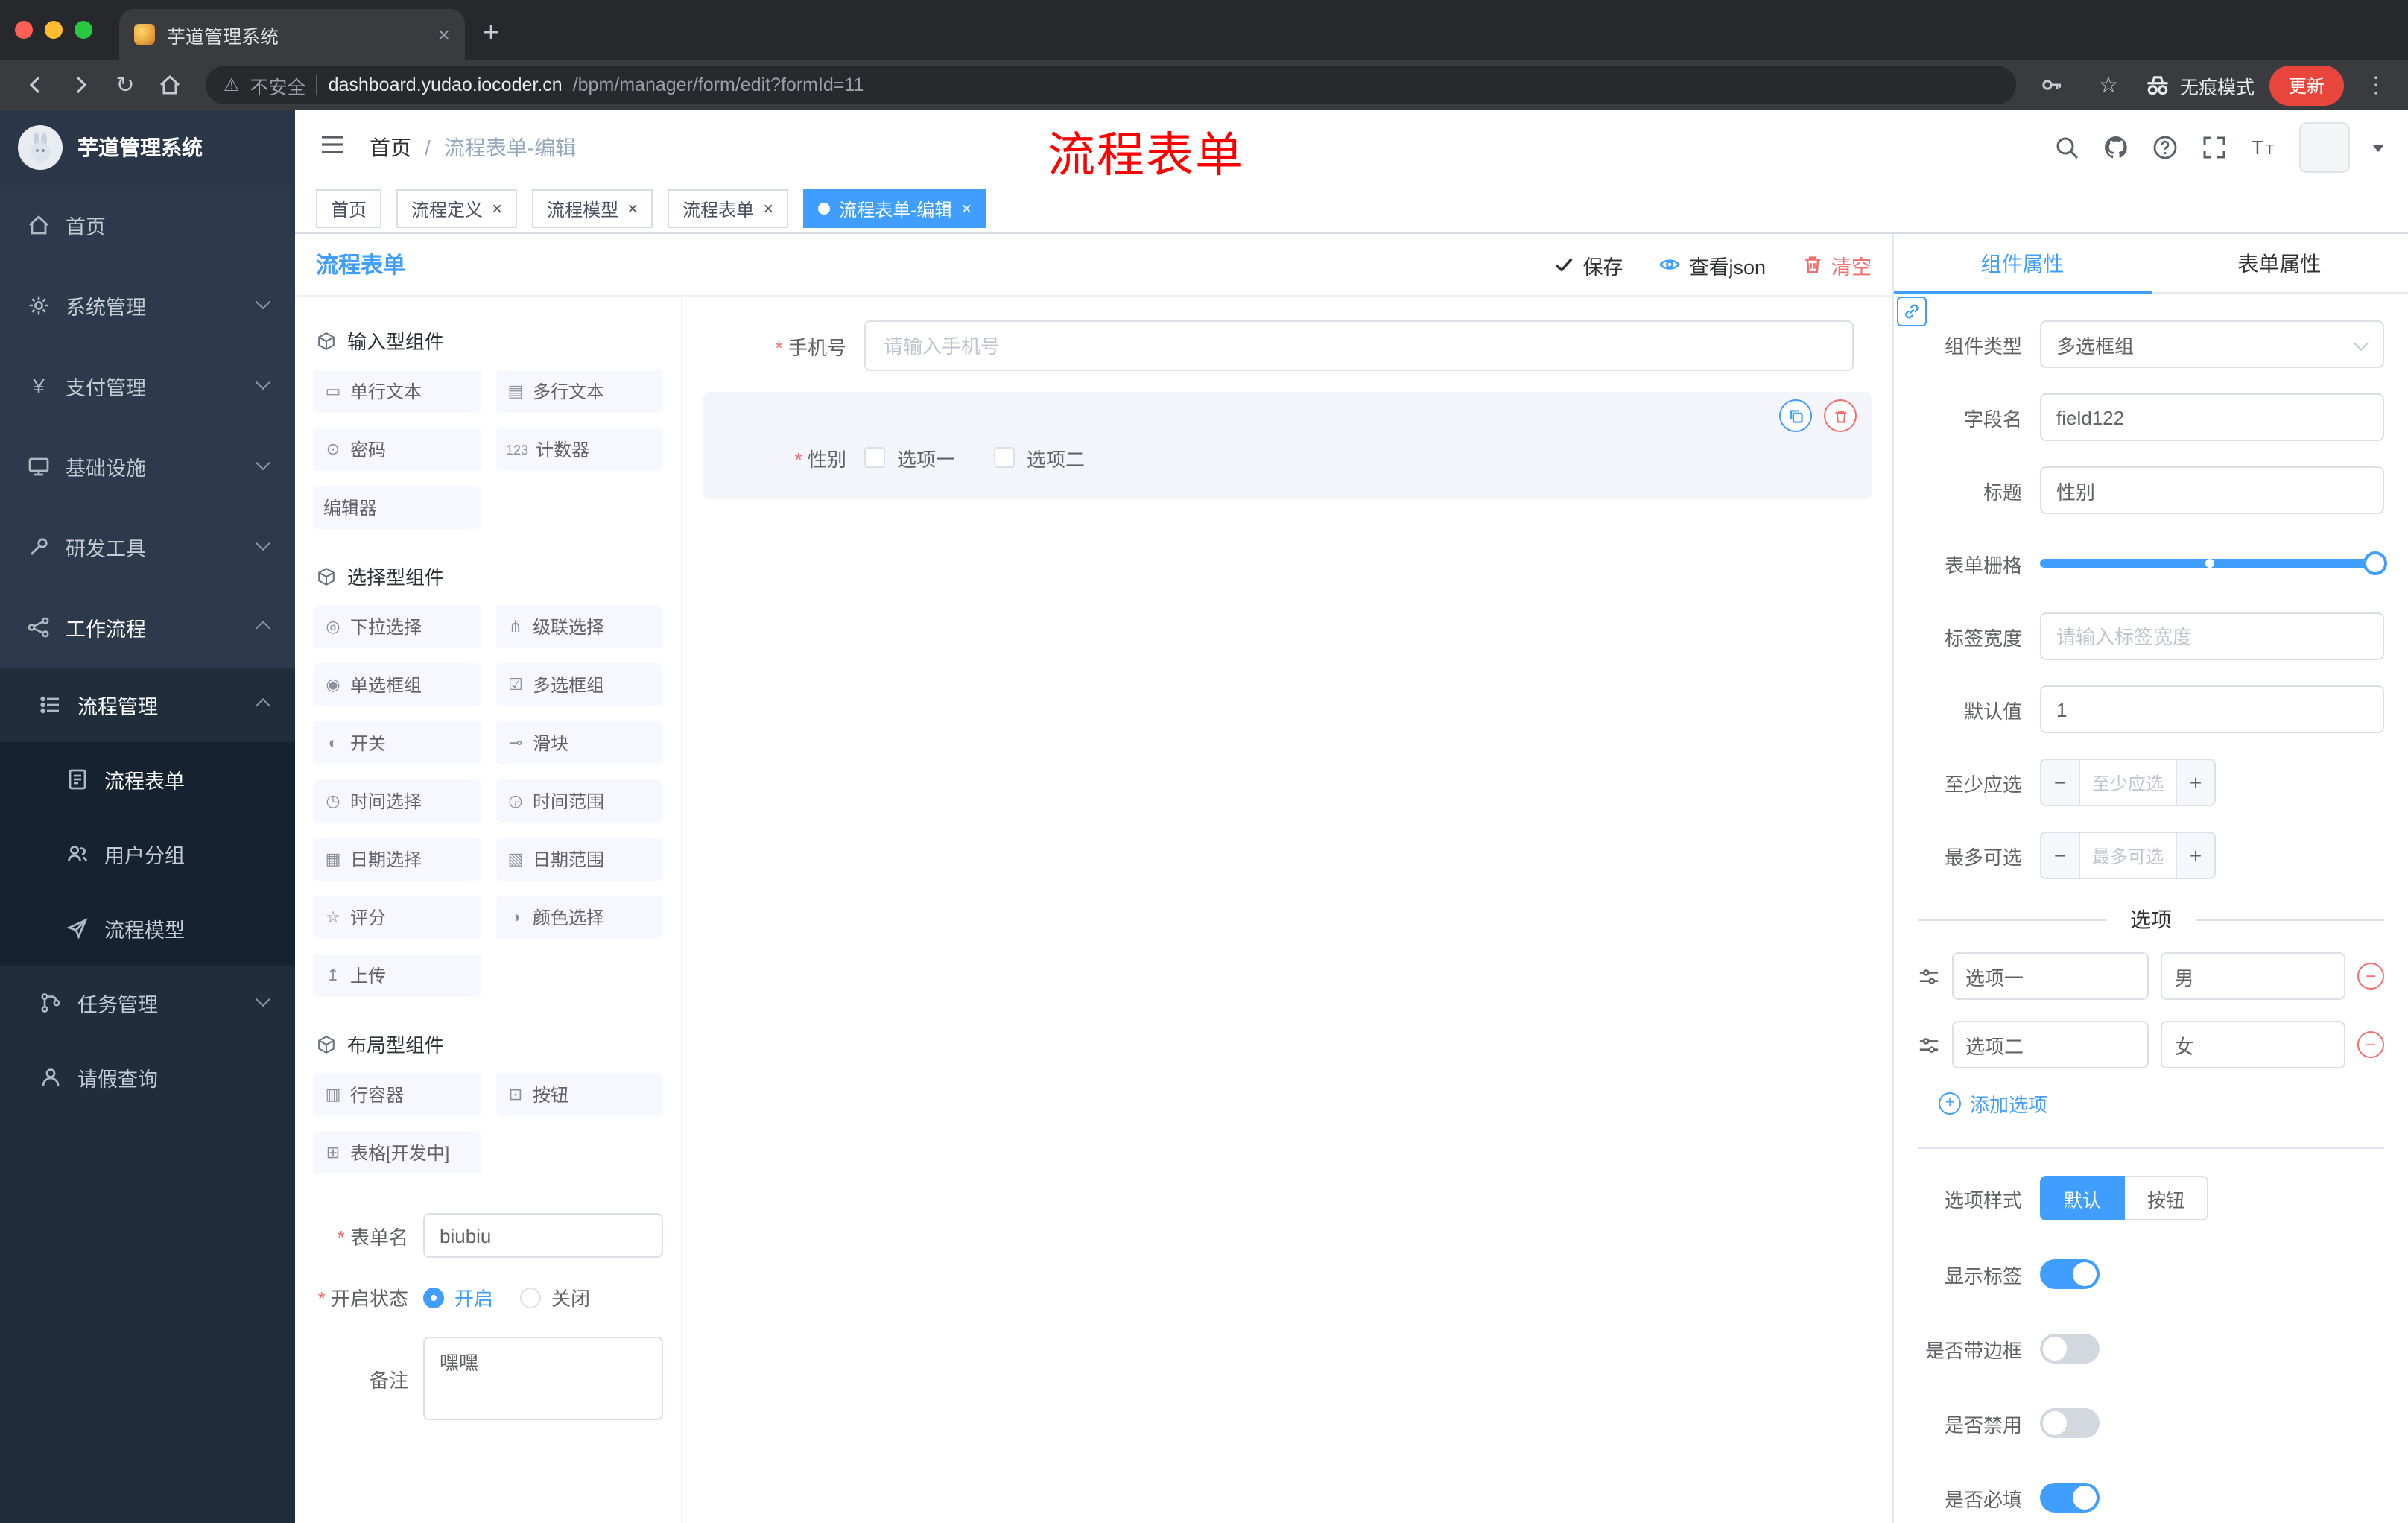  I want to click on palette-item-time-range: ◶ 时间范围, so click(579, 801).